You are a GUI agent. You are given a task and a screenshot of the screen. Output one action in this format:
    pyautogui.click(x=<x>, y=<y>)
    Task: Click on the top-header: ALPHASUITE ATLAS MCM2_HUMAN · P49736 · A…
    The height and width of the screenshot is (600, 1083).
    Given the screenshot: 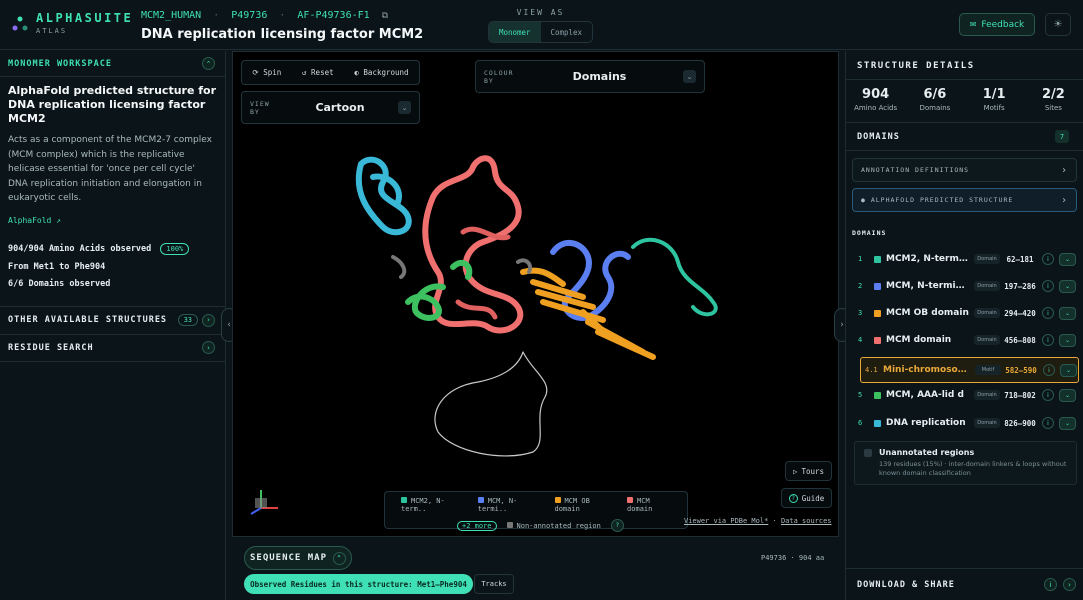 What is the action you would take?
    pyautogui.click(x=541, y=25)
    